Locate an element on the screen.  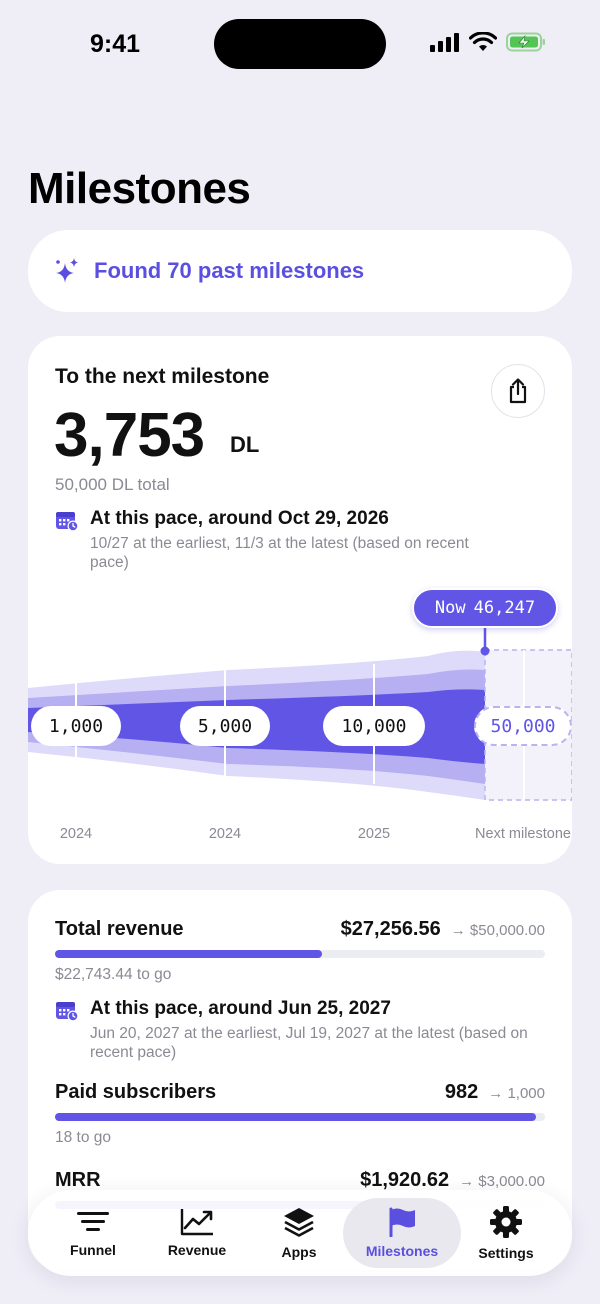
sparkles-icon is located at coordinates (67, 270).